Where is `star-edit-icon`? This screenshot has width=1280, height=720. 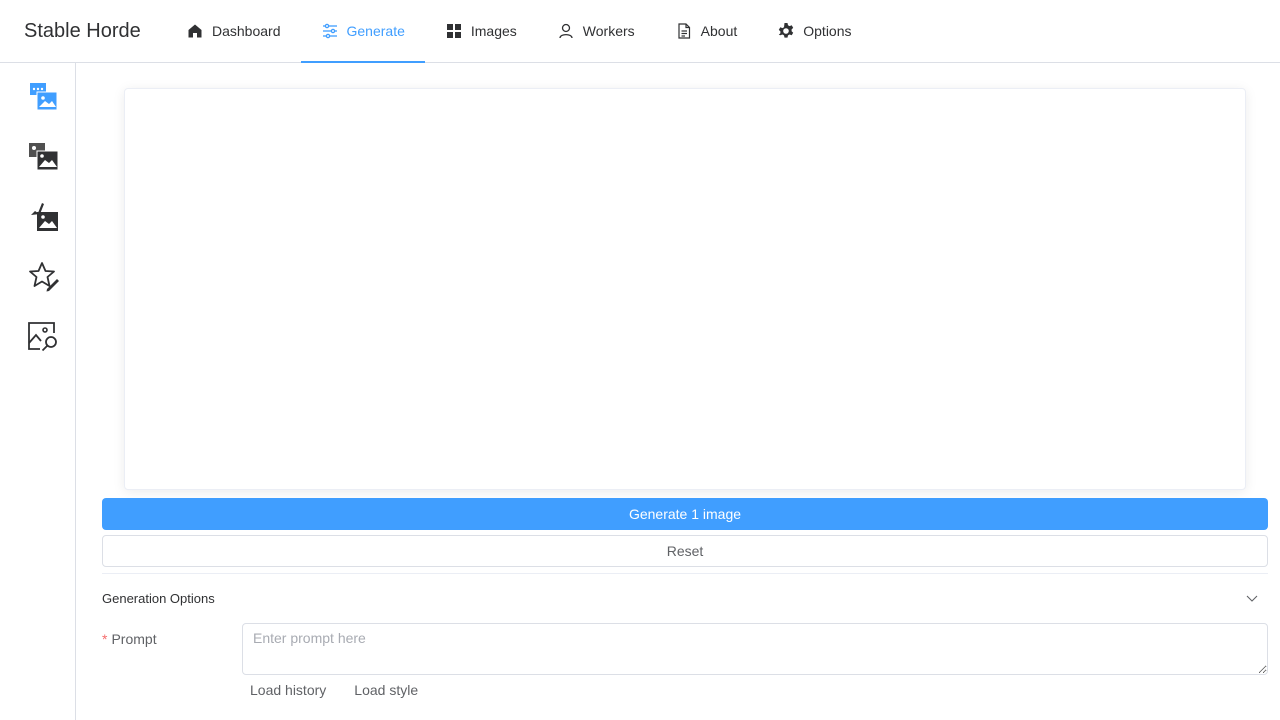 star-edit-icon is located at coordinates (44, 277).